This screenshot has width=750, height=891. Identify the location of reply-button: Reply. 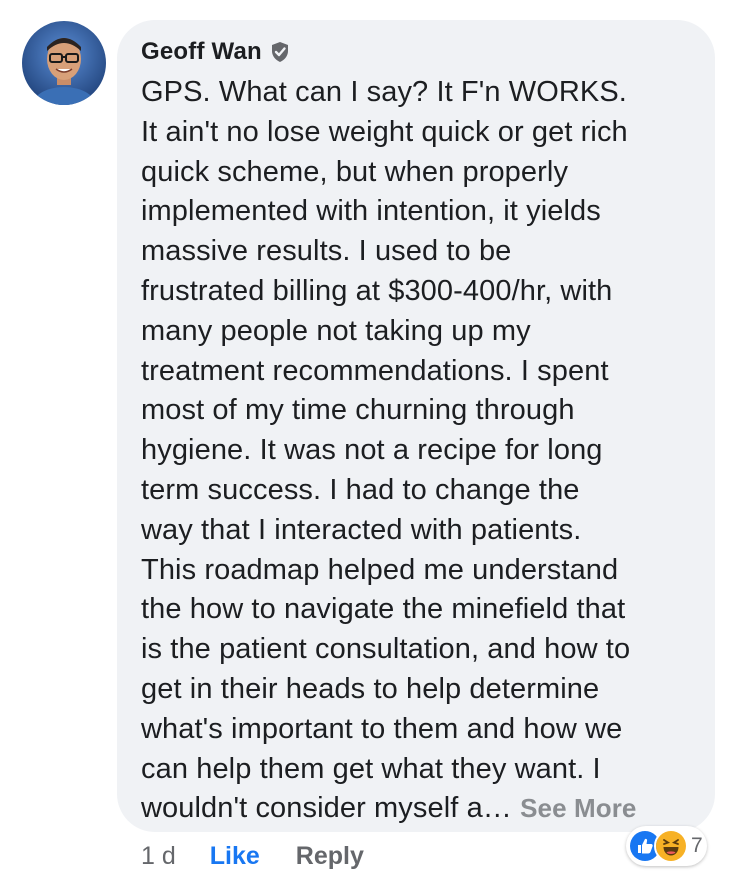
(330, 856).